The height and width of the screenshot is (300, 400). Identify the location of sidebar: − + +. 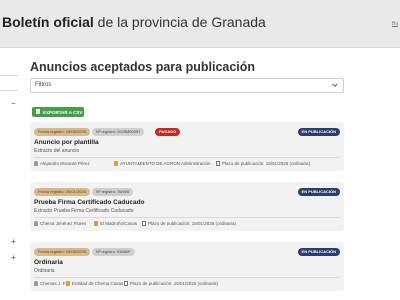
(11, 174).